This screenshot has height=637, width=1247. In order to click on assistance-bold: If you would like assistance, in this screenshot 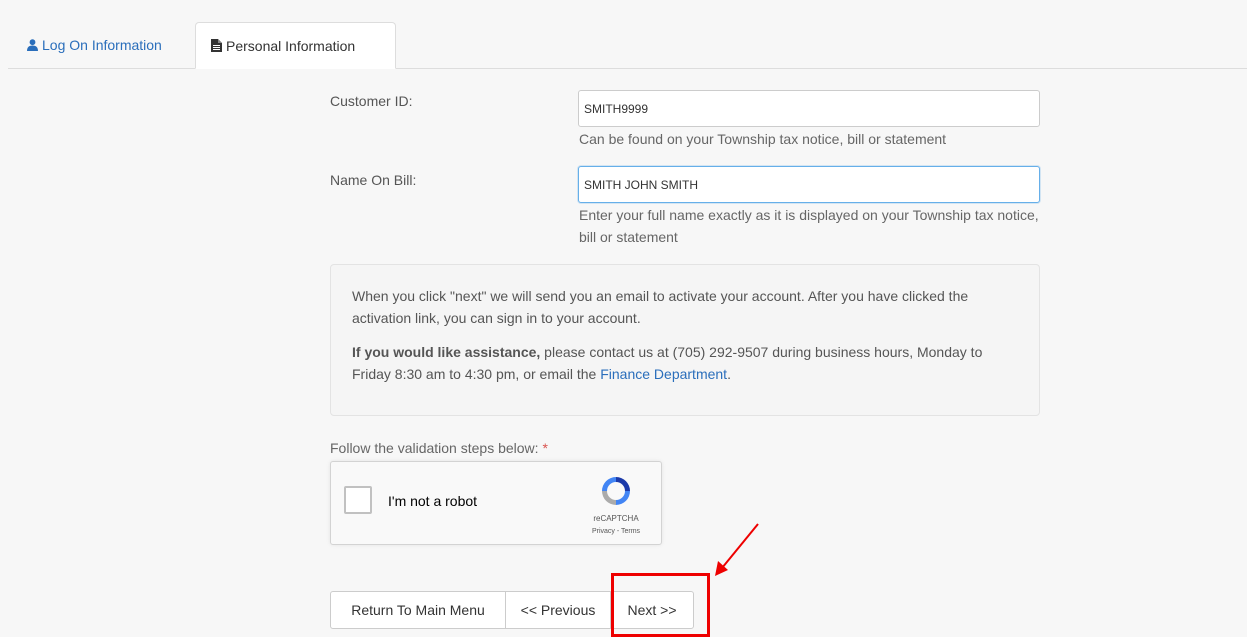, I will do `click(446, 352)`.